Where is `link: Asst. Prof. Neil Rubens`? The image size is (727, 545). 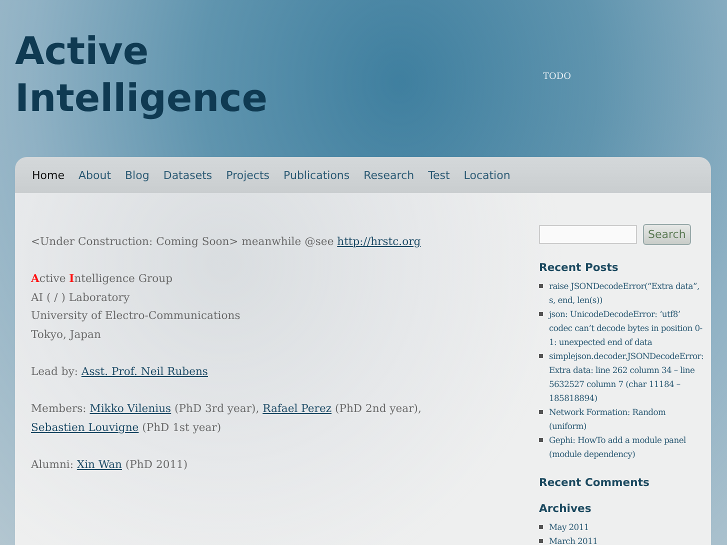
link: Asst. Prof. Neil Rubens is located at coordinates (144, 371).